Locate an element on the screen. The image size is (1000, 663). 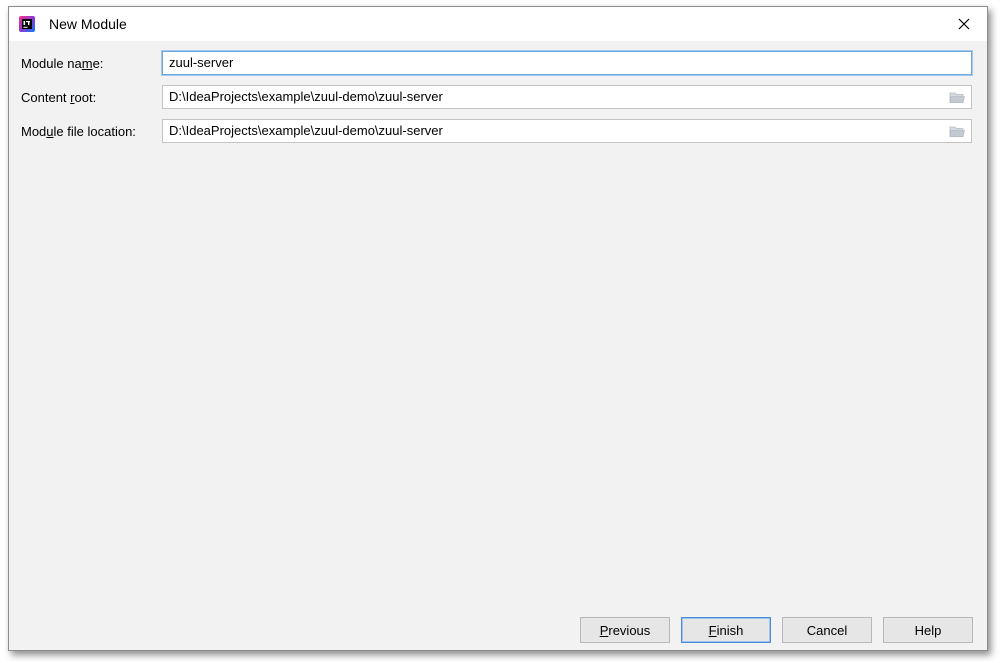
cancel-button: Cancel is located at coordinates (827, 630).